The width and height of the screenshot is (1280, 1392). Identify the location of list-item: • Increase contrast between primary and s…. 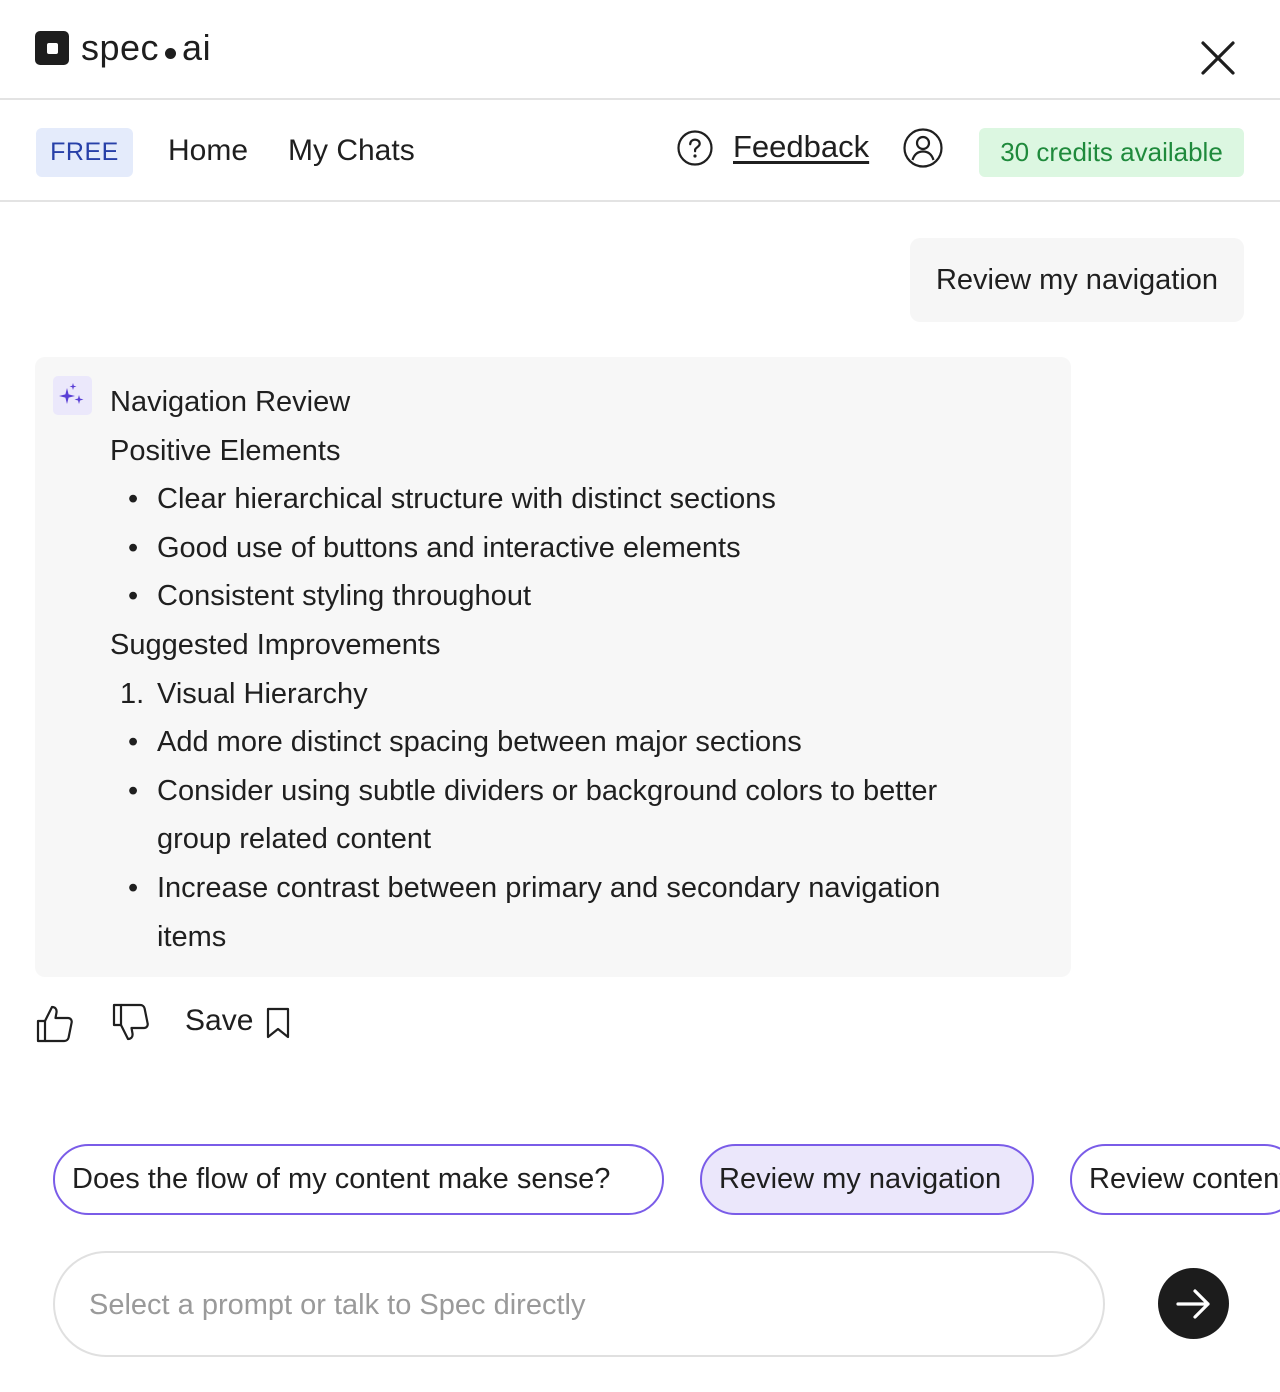
(534, 912).